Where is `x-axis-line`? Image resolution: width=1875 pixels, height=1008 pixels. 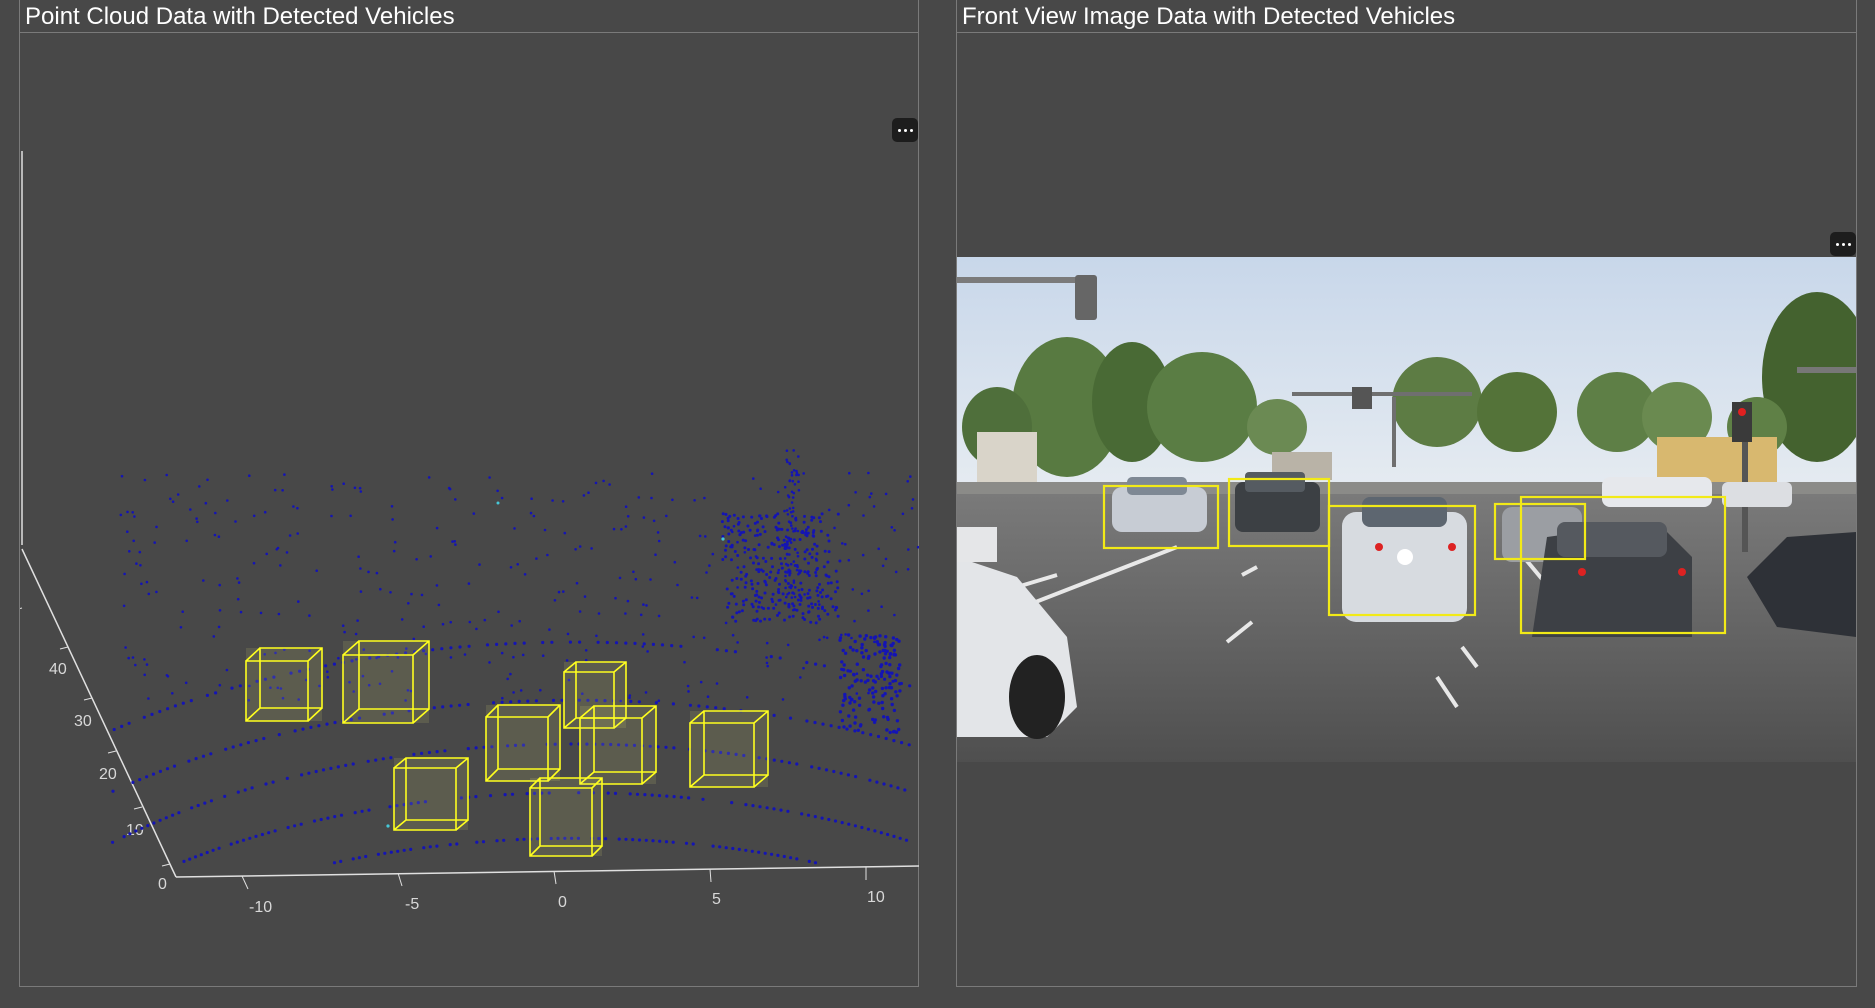
x-axis-line is located at coordinates (547, 871).